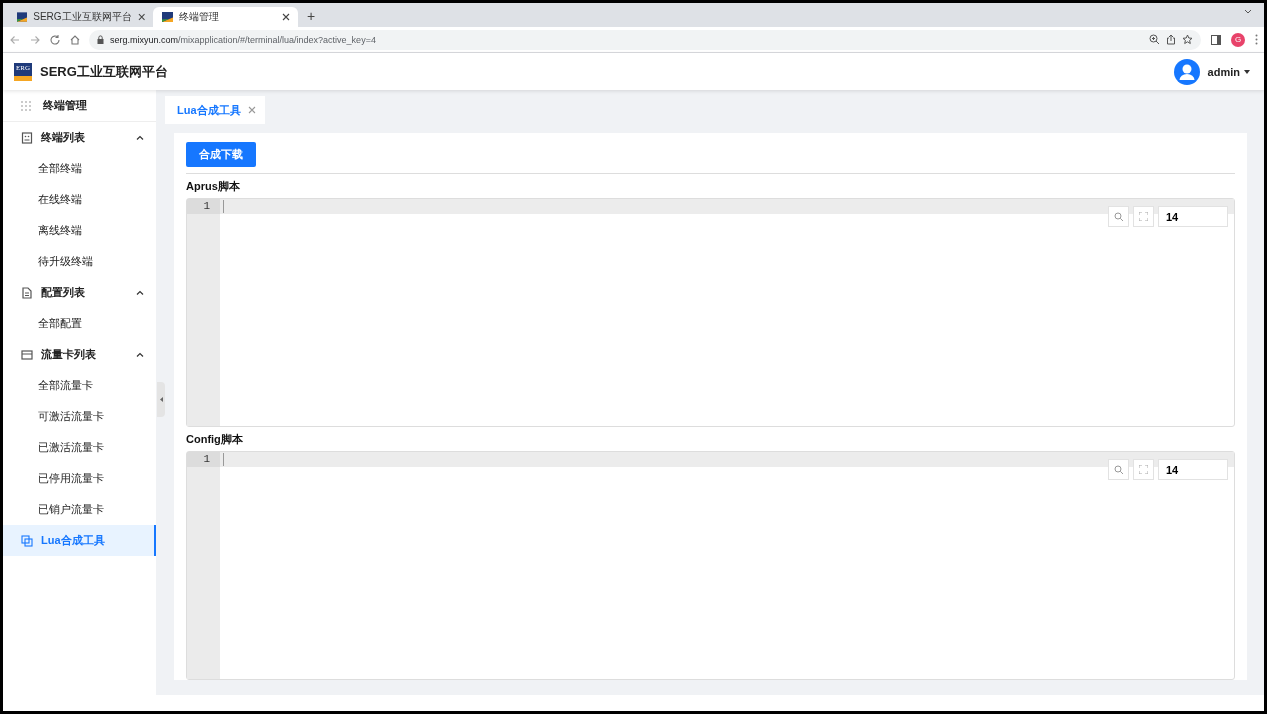 This screenshot has height=714, width=1267. What do you see at coordinates (1154, 39) in the screenshot?
I see `zoom-icon` at bounding box center [1154, 39].